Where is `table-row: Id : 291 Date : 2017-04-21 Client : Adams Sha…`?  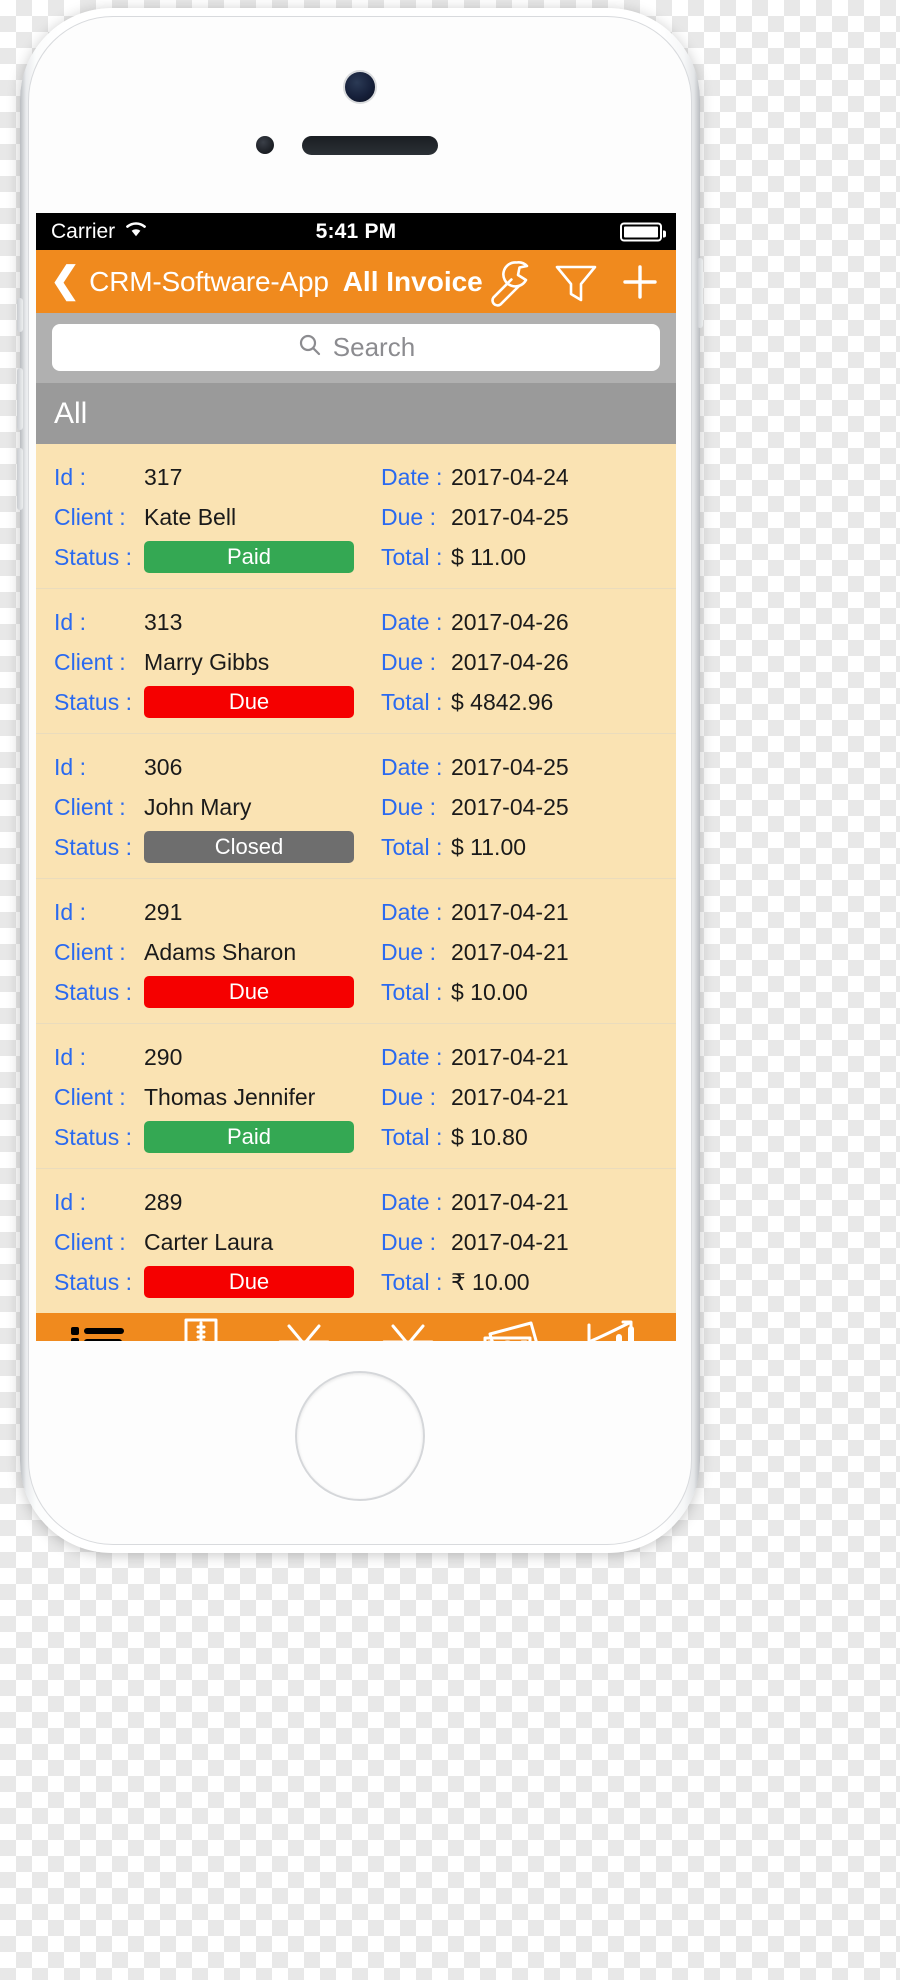 table-row: Id : 291 Date : 2017-04-21 Client : Adams Sha… is located at coordinates (356, 951).